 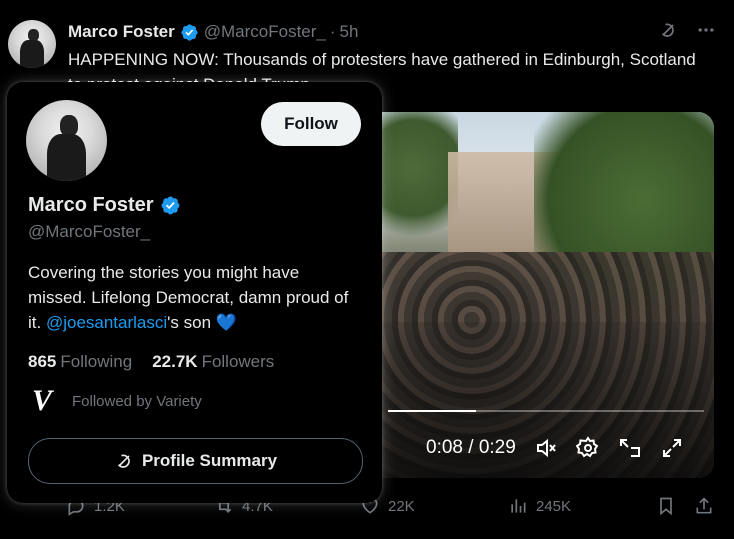 I want to click on video-progress-bar, so click(x=546, y=411).